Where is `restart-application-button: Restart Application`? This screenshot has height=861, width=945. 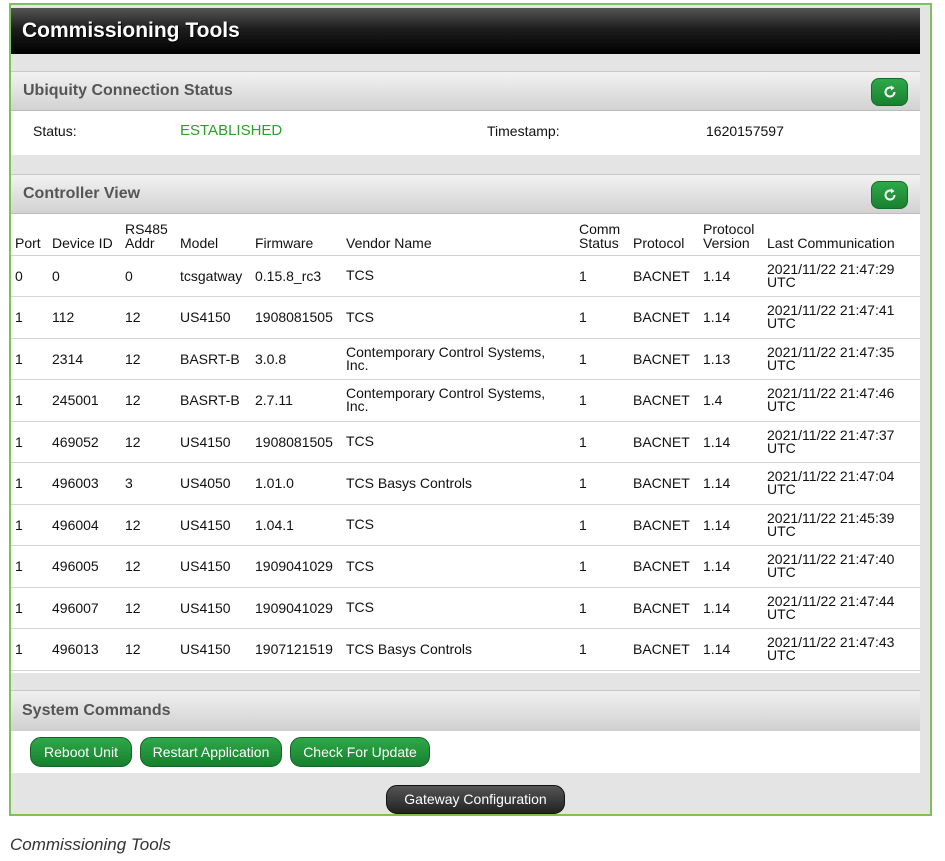 restart-application-button: Restart Application is located at coordinates (211, 752).